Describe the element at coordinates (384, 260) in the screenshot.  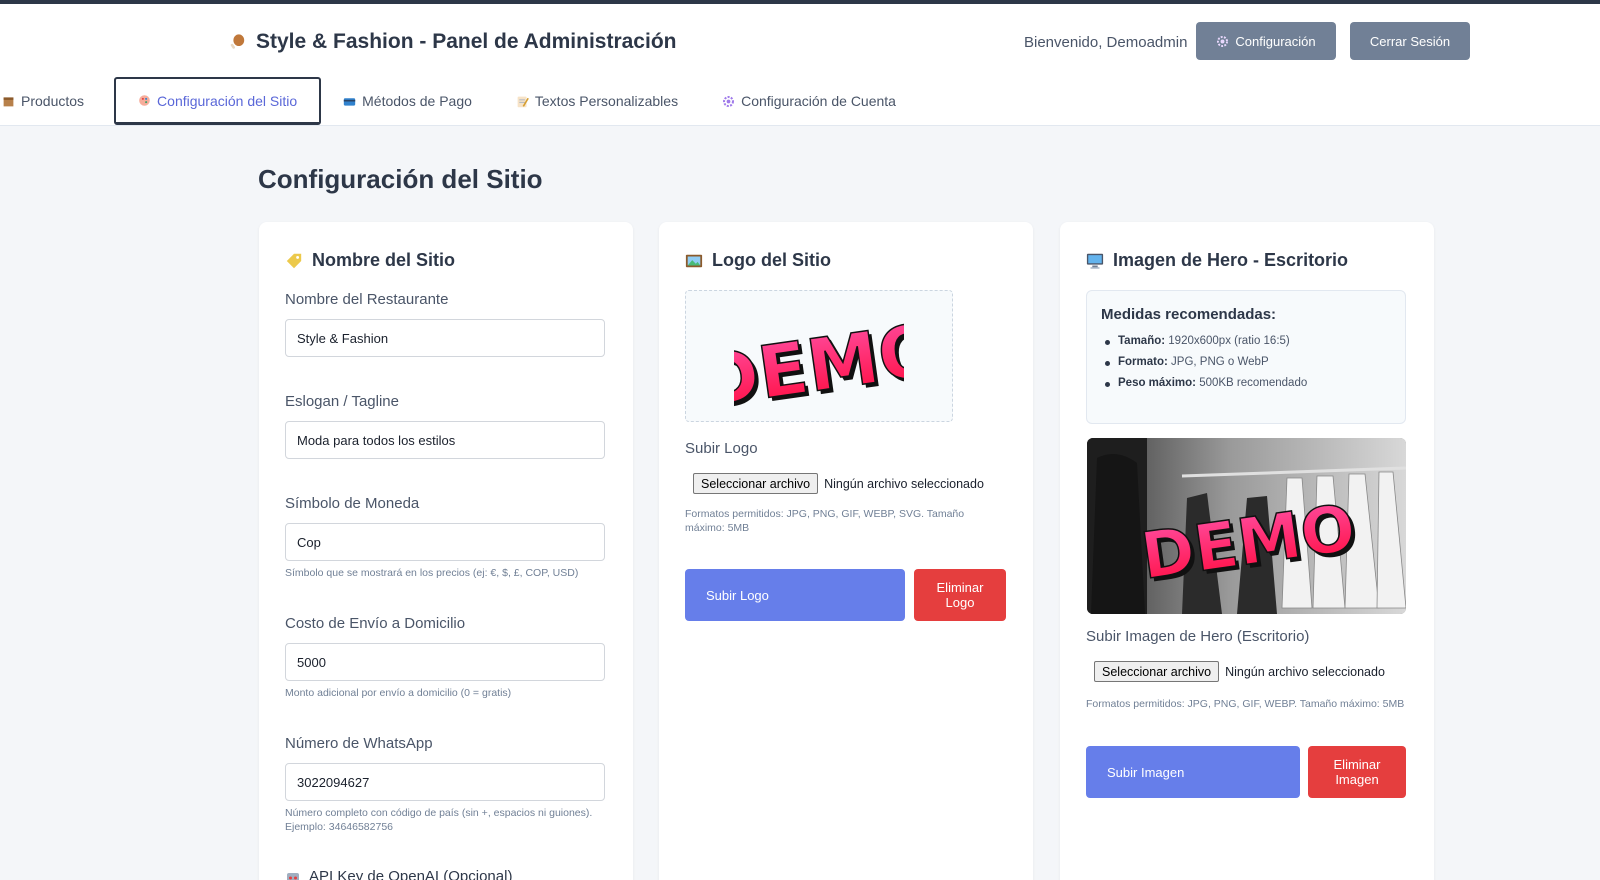
I see `card-heading-text: Nombre del Sitio` at that location.